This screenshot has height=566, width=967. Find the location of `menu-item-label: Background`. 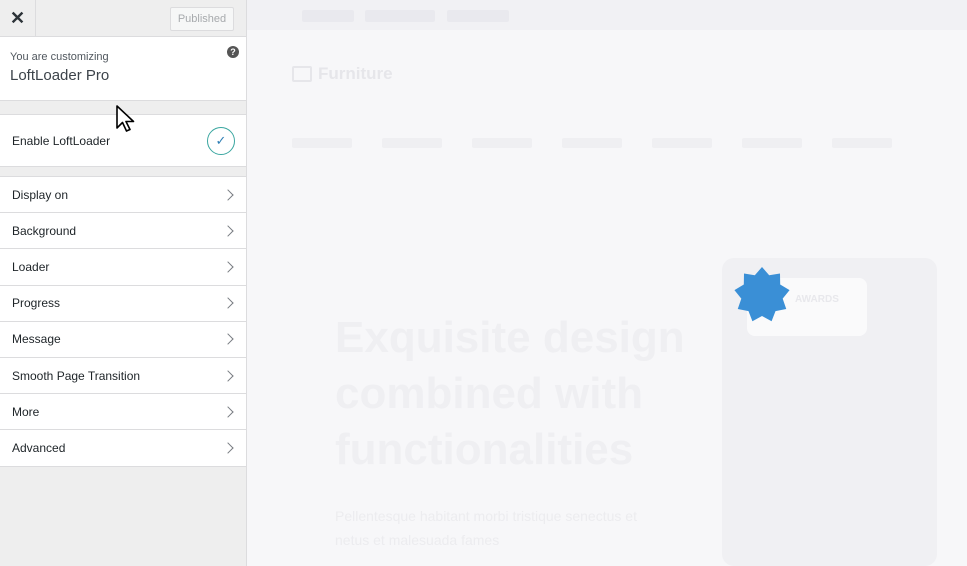

menu-item-label: Background is located at coordinates (44, 230).